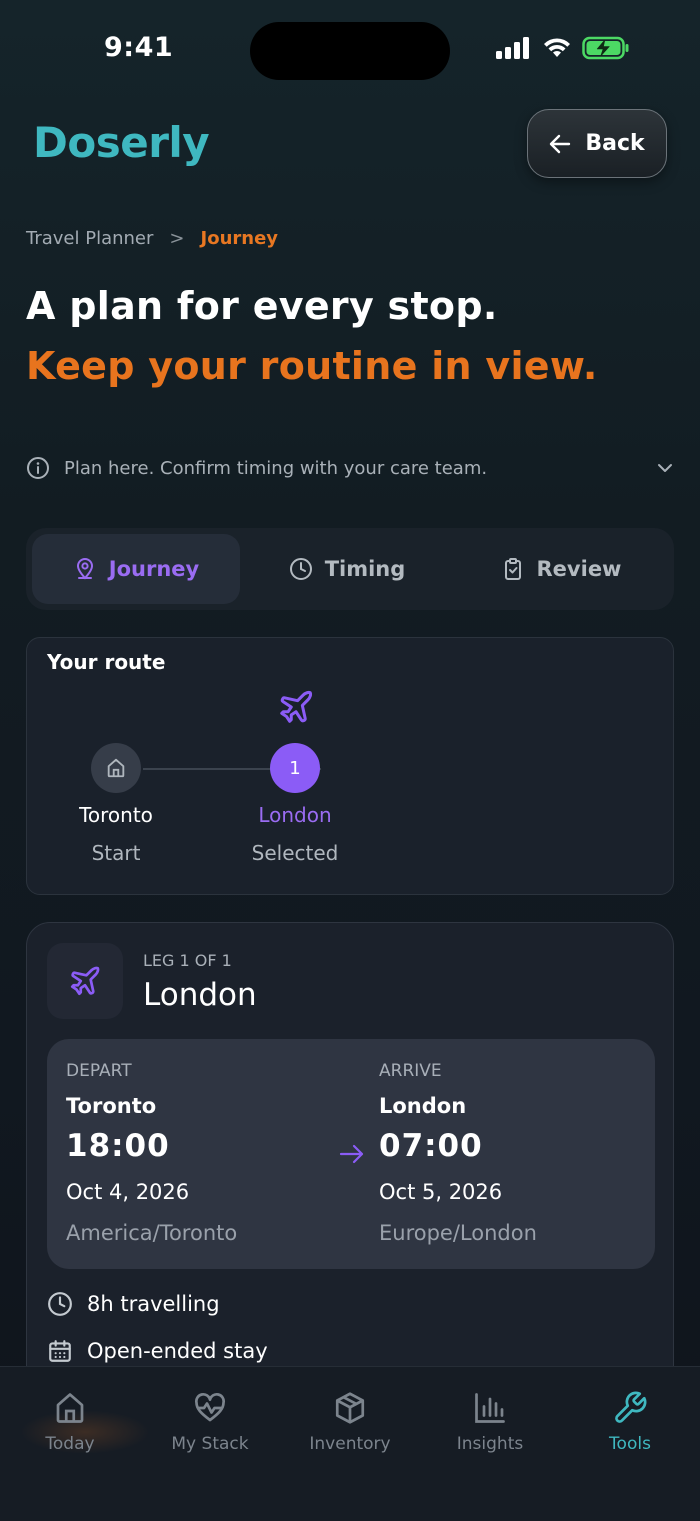 This screenshot has width=700, height=1521. I want to click on status-time: 9:41, so click(139, 47).